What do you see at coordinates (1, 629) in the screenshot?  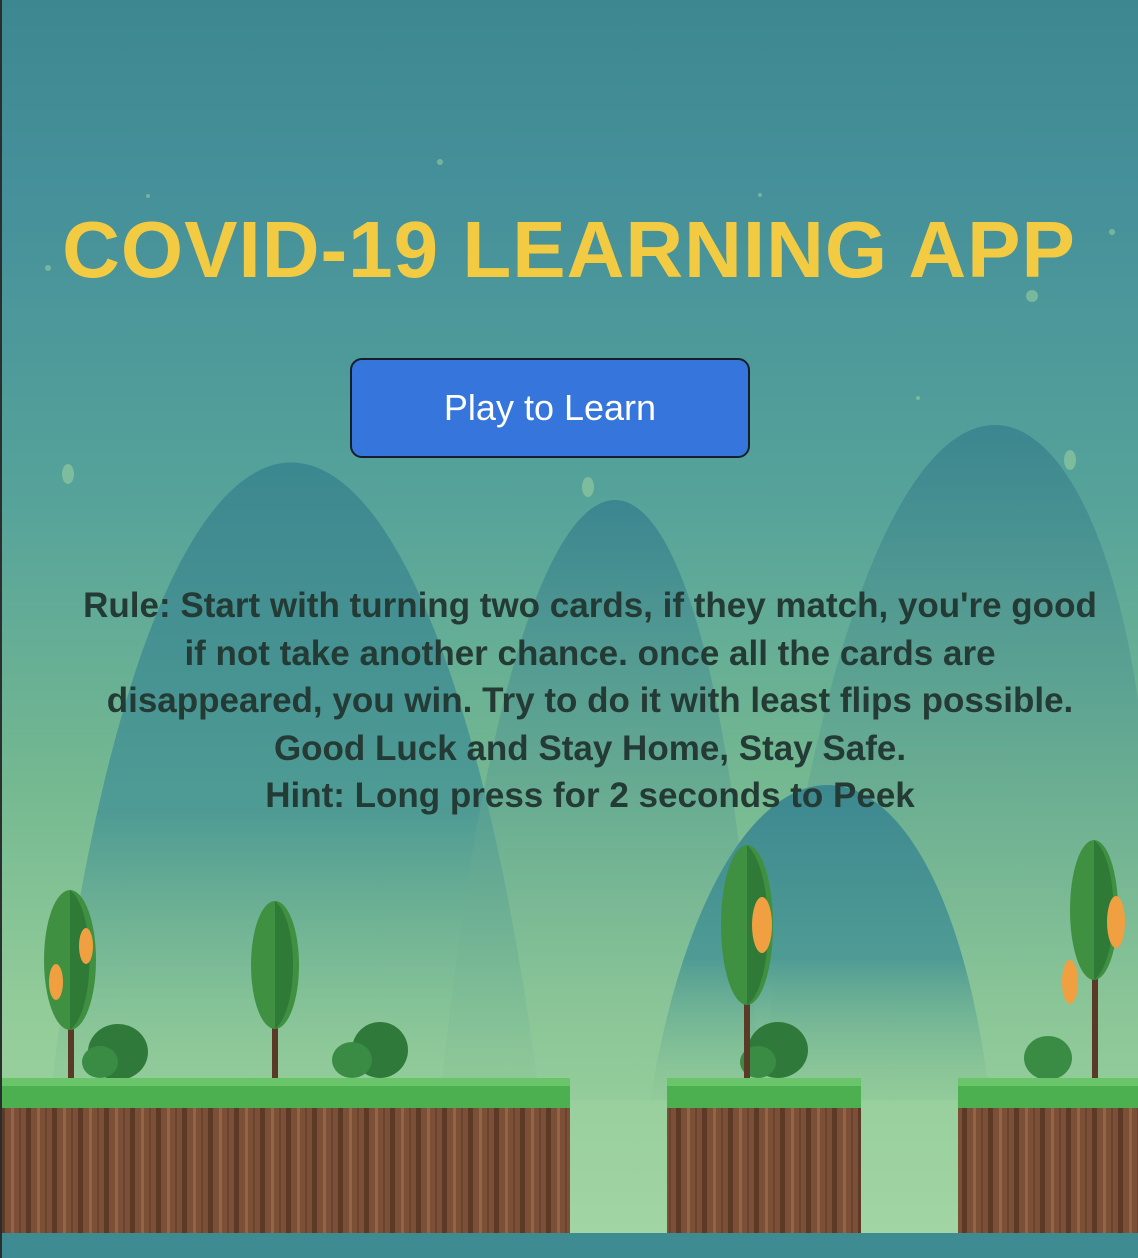 I see `window-edge` at bounding box center [1, 629].